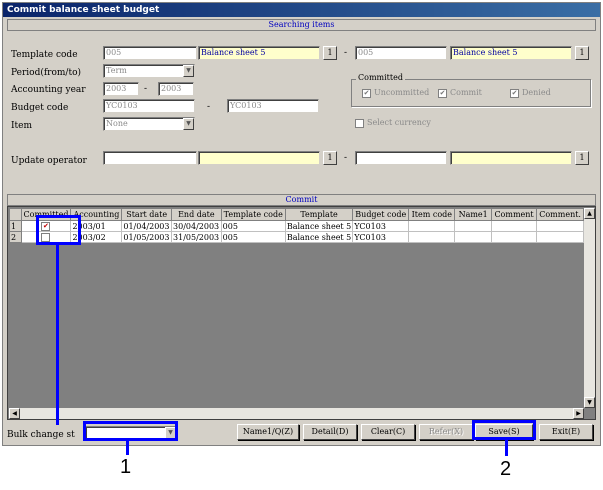  I want to click on denied-label: Denied, so click(536, 92).